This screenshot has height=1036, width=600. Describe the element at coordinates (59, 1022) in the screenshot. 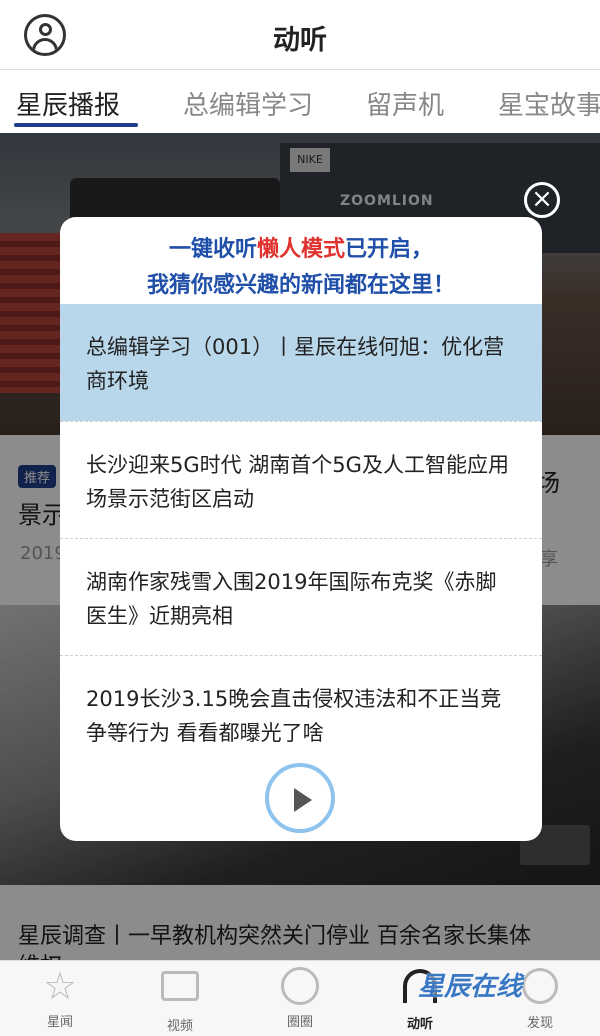

I see `nav-label: 星闻` at that location.